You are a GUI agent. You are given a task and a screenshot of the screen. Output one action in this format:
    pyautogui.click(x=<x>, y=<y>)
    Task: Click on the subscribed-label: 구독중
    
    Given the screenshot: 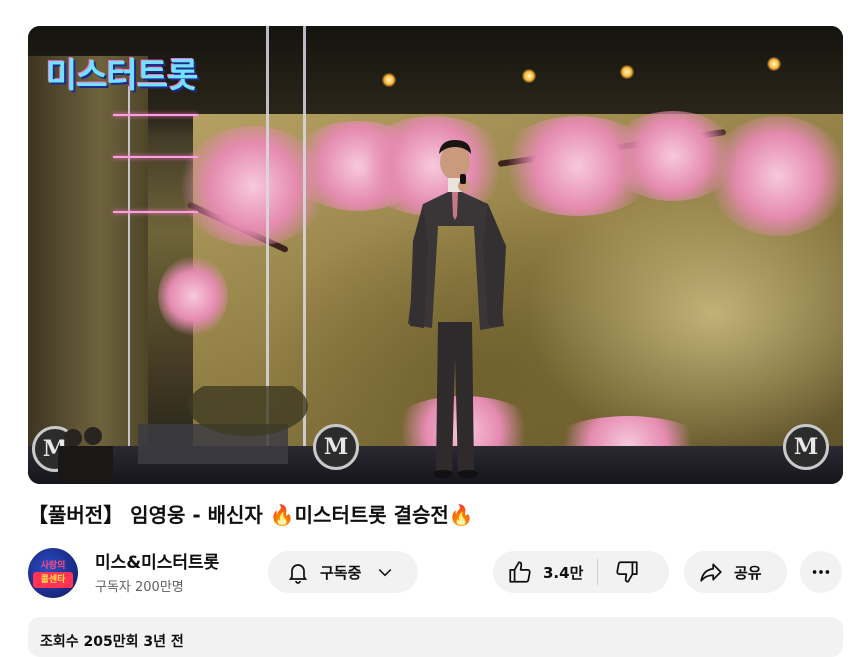 What is the action you would take?
    pyautogui.click(x=341, y=572)
    